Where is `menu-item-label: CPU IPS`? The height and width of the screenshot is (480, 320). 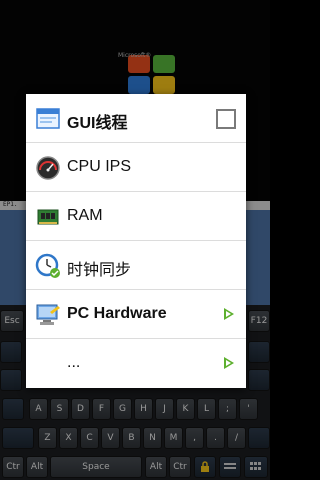
menu-item-label: CPU IPS is located at coordinates (99, 166).